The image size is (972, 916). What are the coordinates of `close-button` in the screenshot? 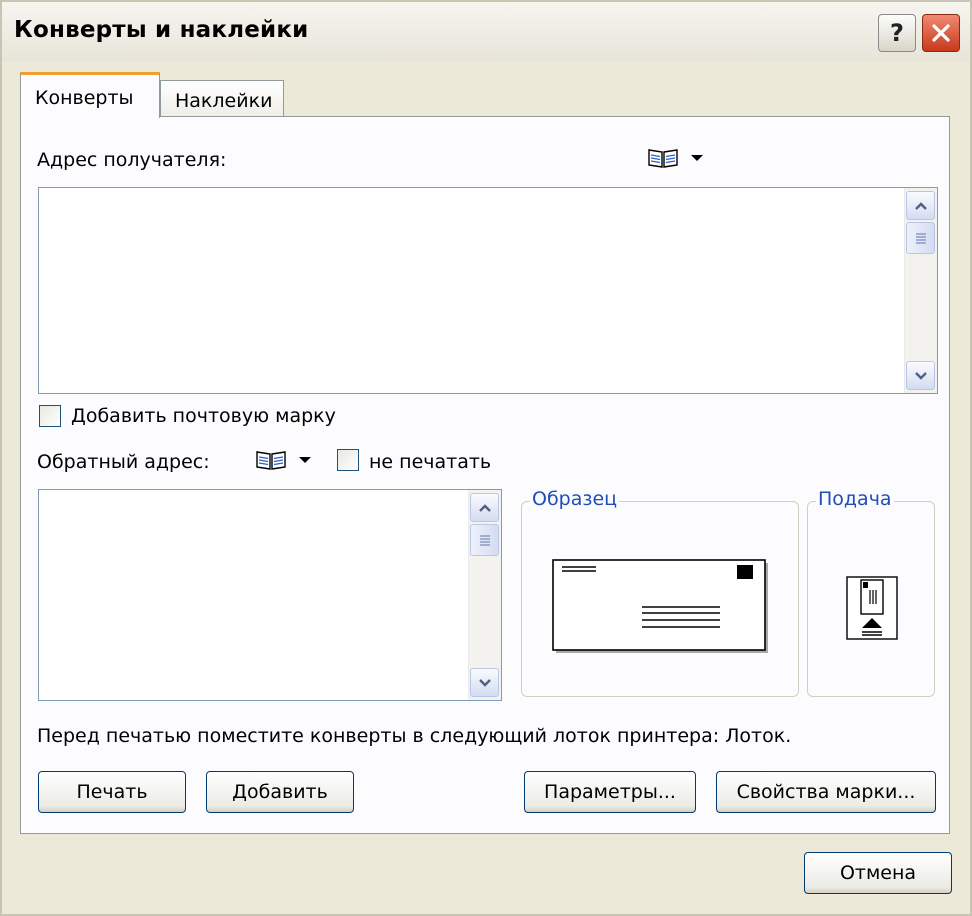 It's located at (941, 33).